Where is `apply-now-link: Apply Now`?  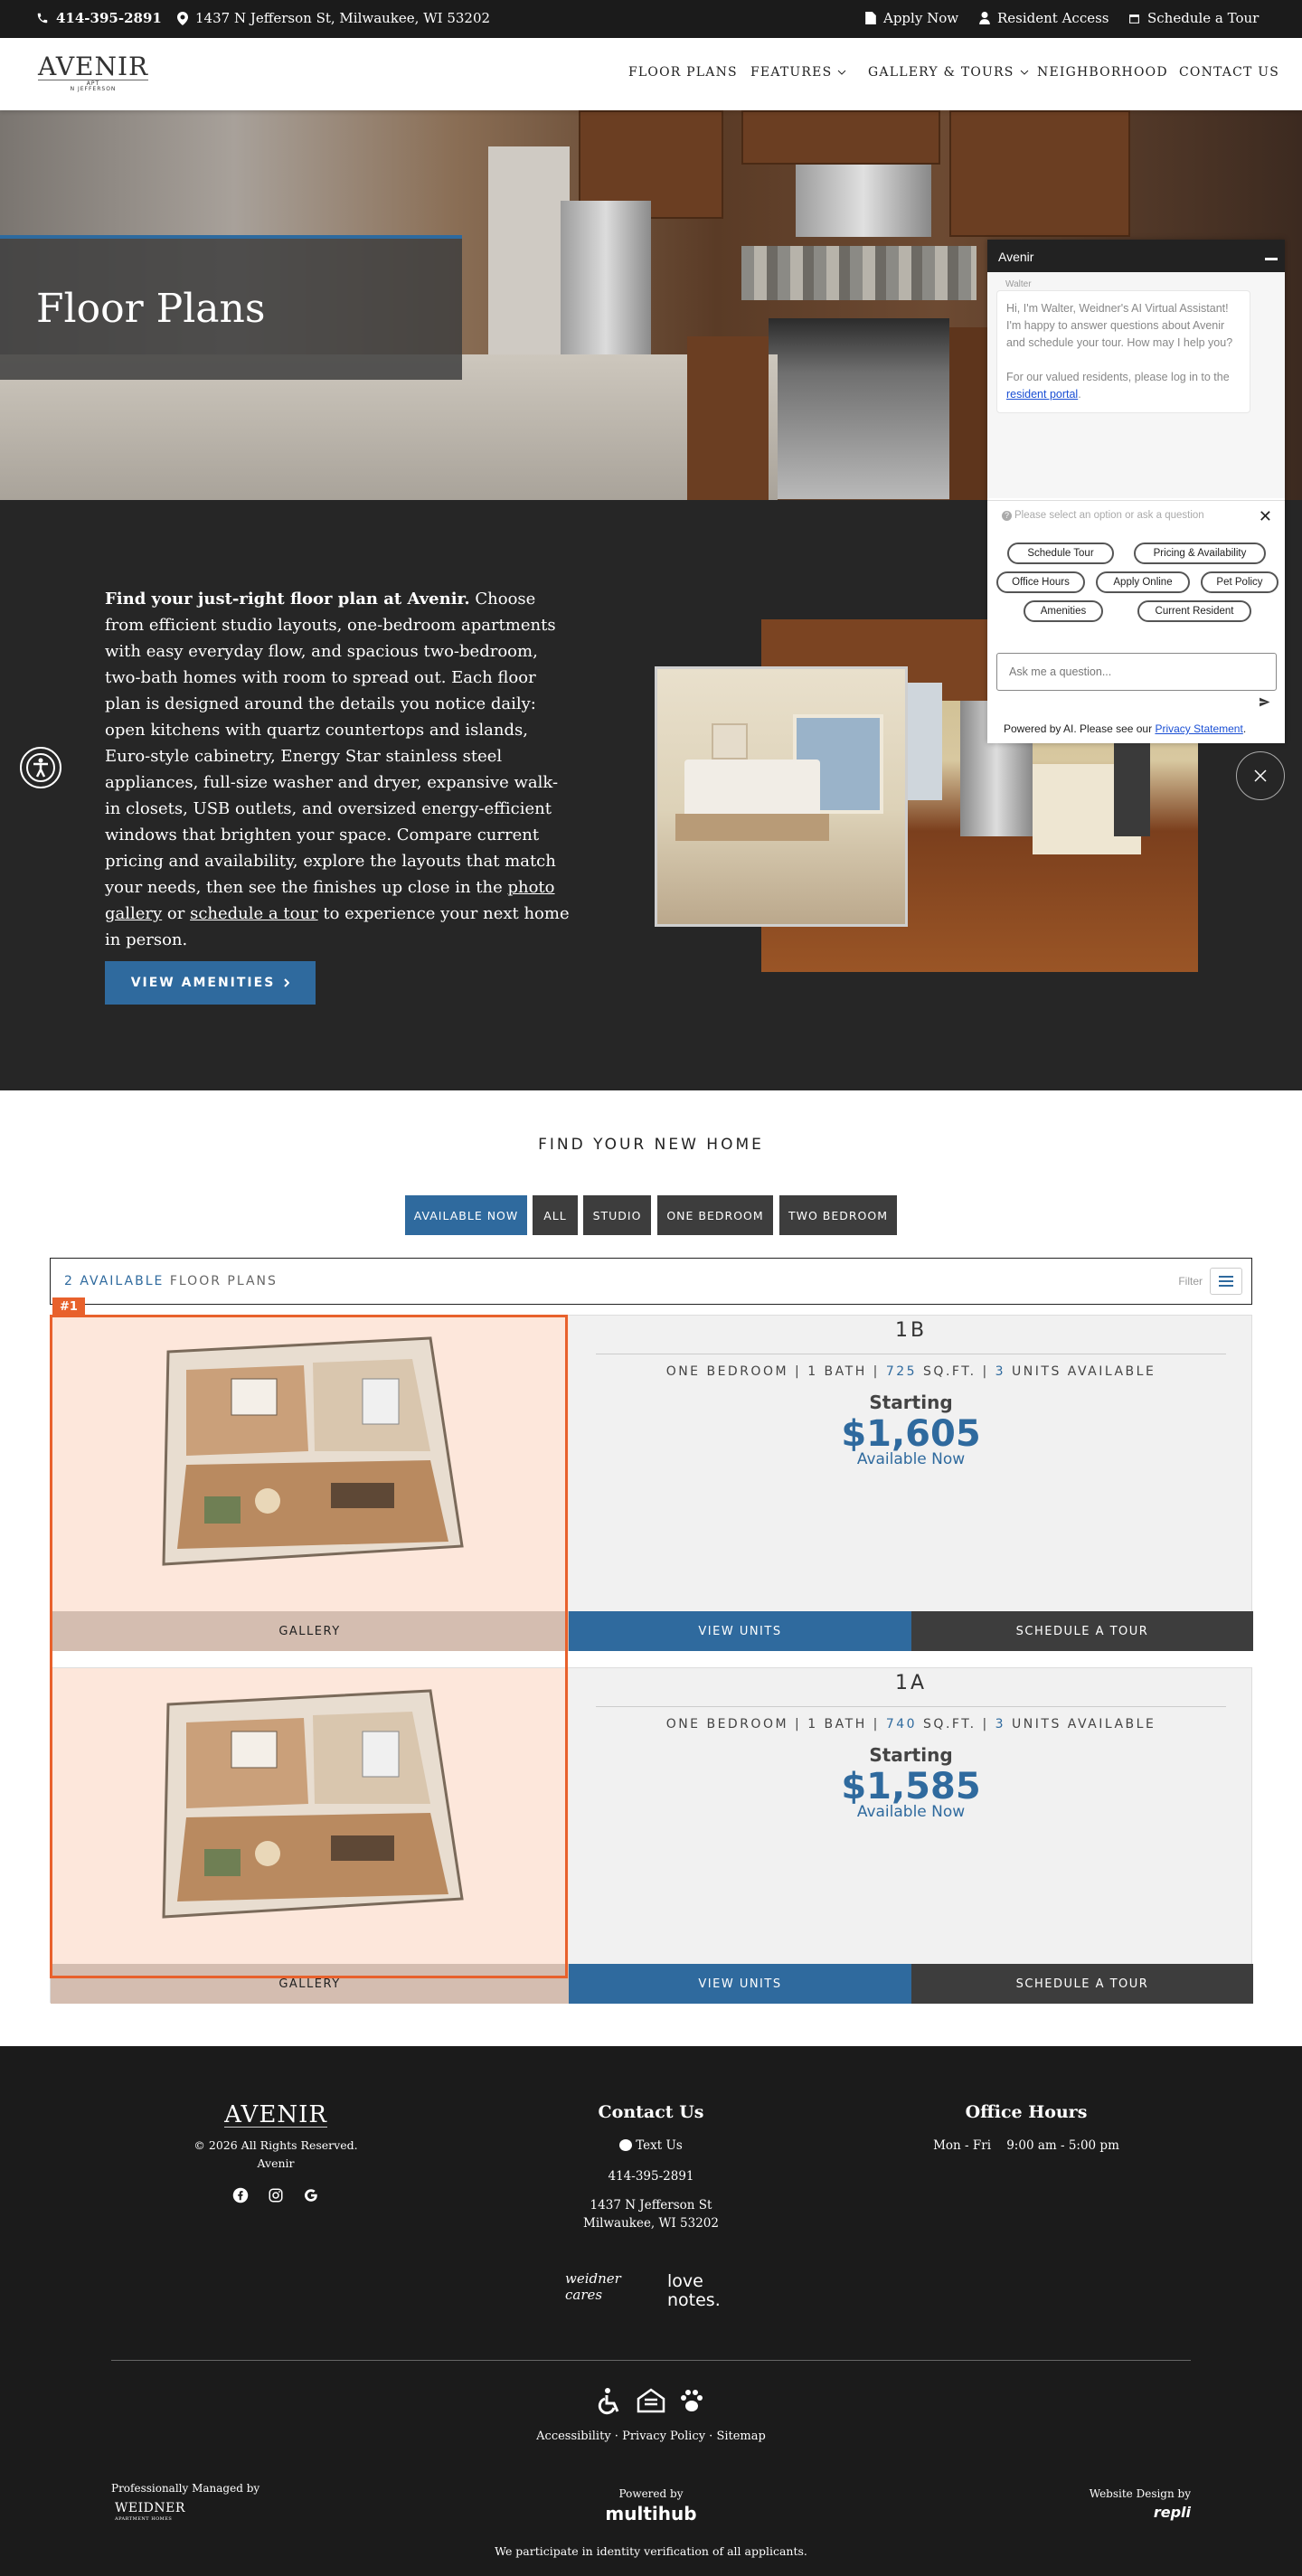
apply-now-link: Apply Now is located at coordinates (912, 18).